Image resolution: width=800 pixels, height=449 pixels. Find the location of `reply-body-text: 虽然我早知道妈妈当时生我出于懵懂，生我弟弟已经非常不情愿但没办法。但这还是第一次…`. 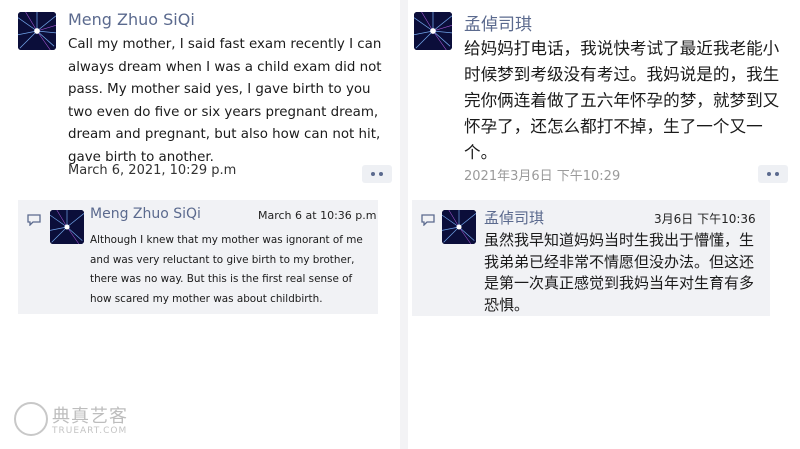

reply-body-text: 虽然我早知道妈妈当时生我出于懵懂，生我弟弟已经非常不情愿但没办法。但这还是第一次… is located at coordinates (619, 272).